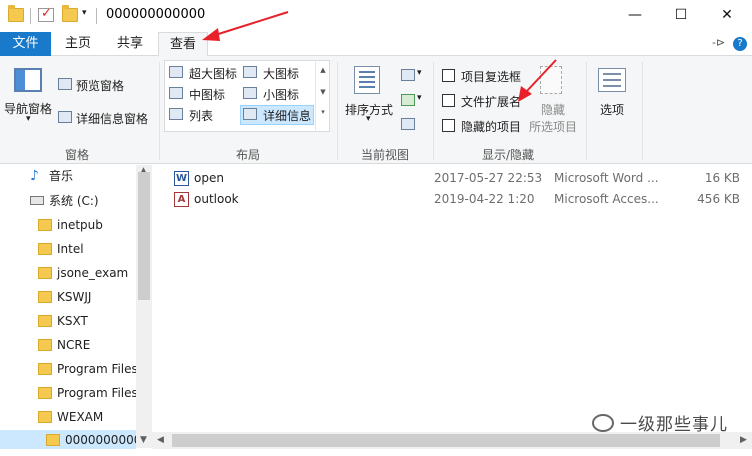 The width and height of the screenshot is (752, 456). Describe the element at coordinates (727, 15) in the screenshot. I see `close-button: ✕` at that location.